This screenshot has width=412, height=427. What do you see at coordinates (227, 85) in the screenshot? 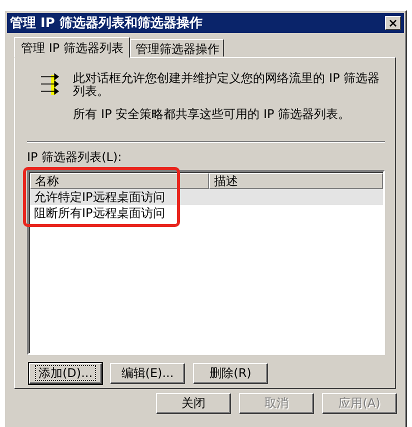
I see `description-text: 此对话框允许您创建并维护定义您的网络流里的 IP 筛选器列表。` at bounding box center [227, 85].